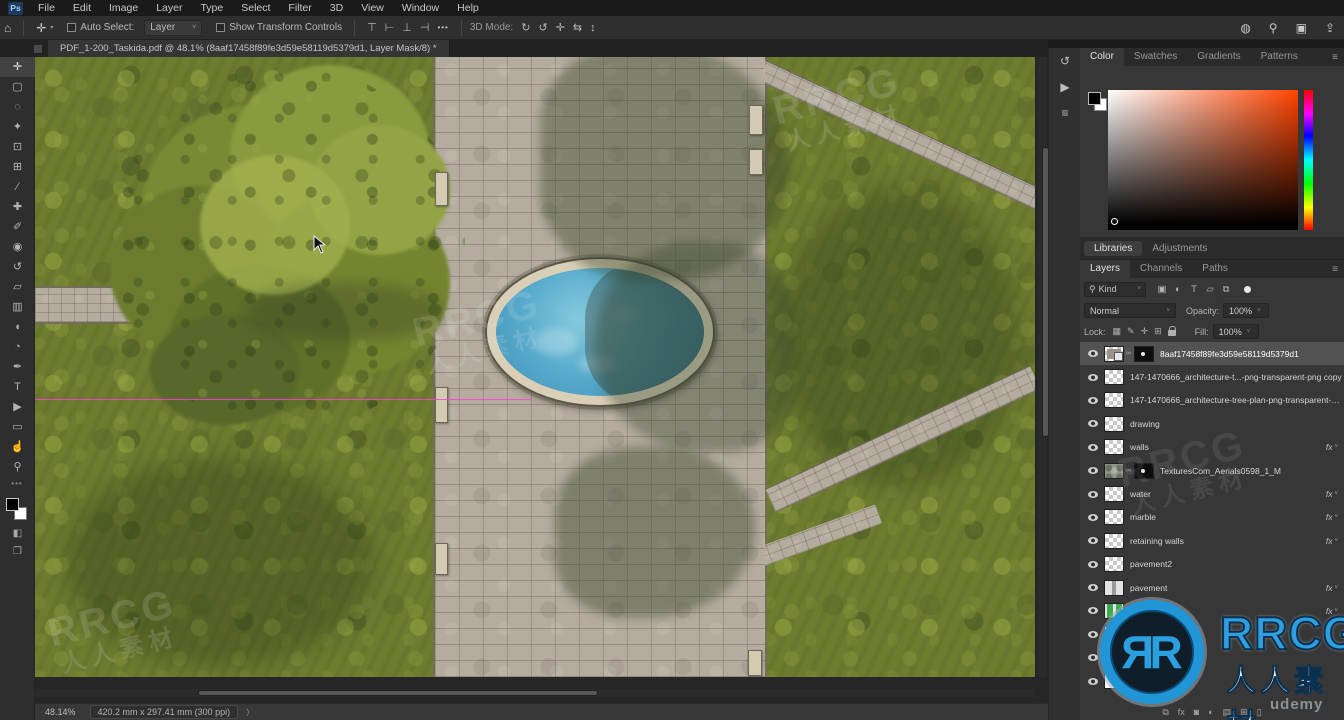 This screenshot has width=1344, height=720. Describe the element at coordinates (1065, 87) in the screenshot. I see `actions-icon: ▶` at that location.